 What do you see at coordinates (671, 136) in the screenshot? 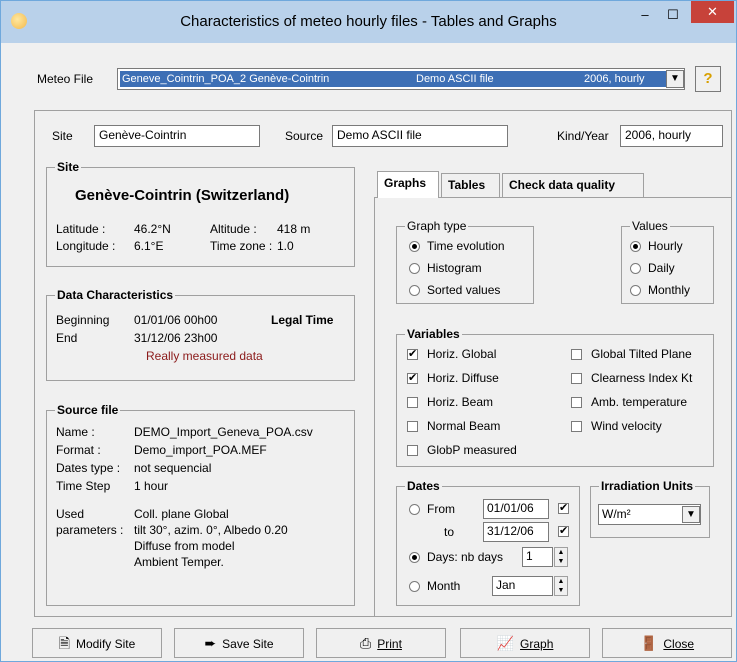
I see `kind-year-field: 2006, hourly` at bounding box center [671, 136].